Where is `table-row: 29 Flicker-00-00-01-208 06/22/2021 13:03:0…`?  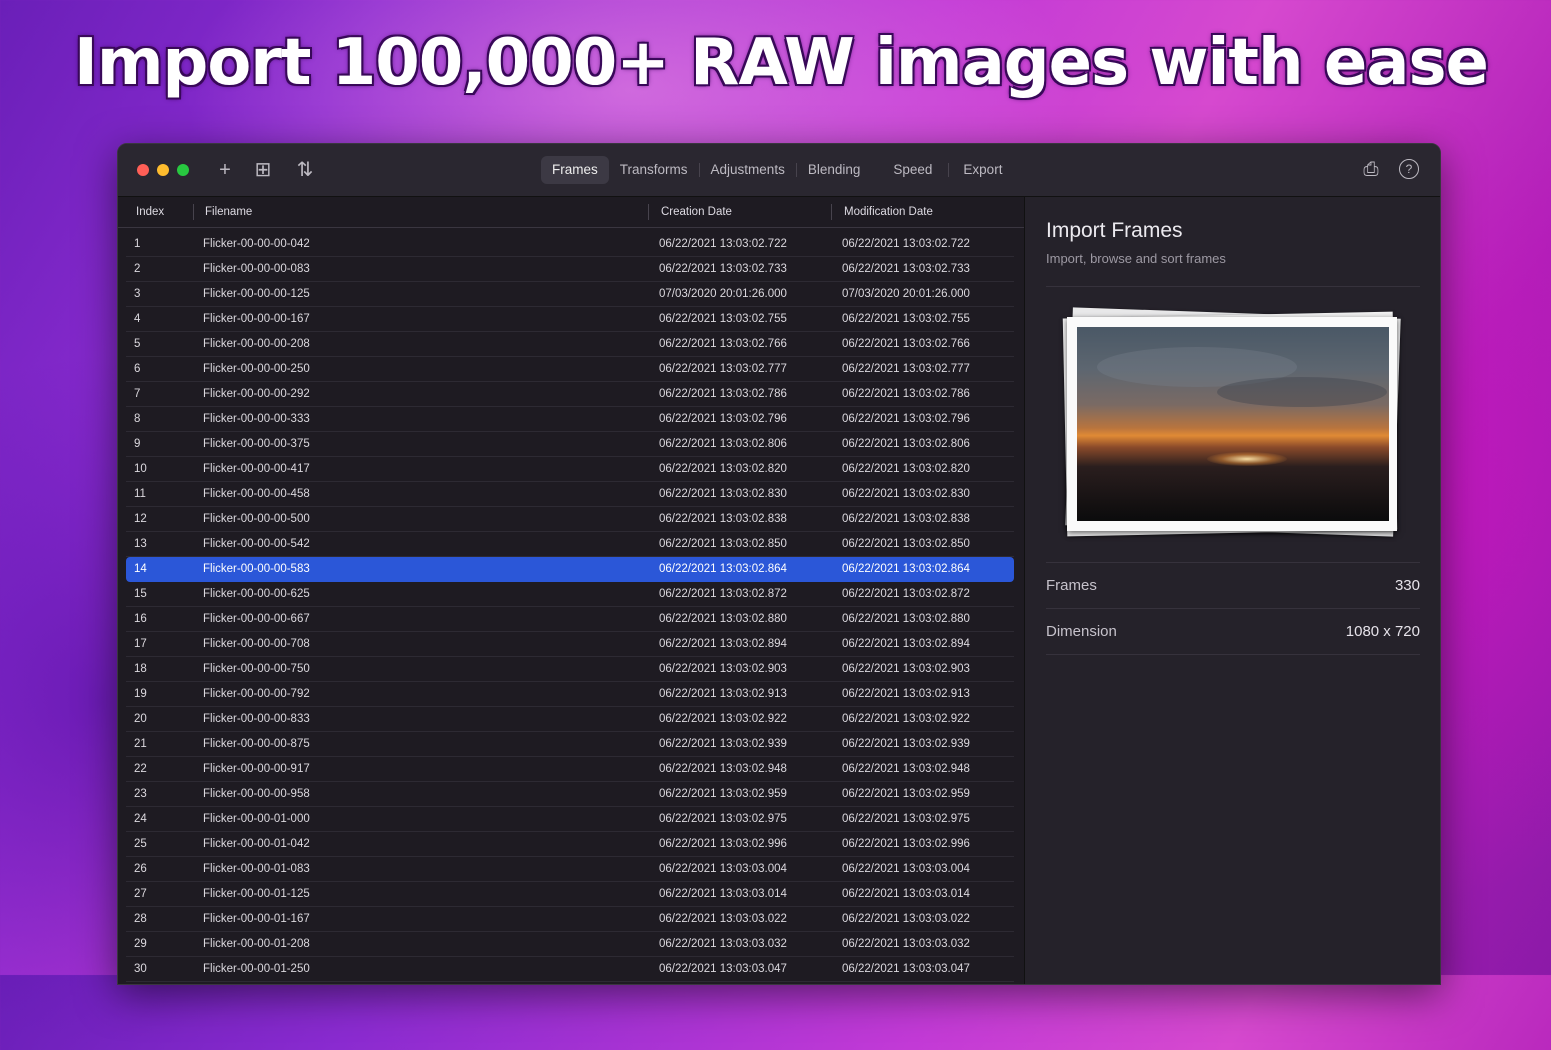
table-row: 29 Flicker-00-00-01-208 06/22/2021 13:03:0… is located at coordinates (570, 944).